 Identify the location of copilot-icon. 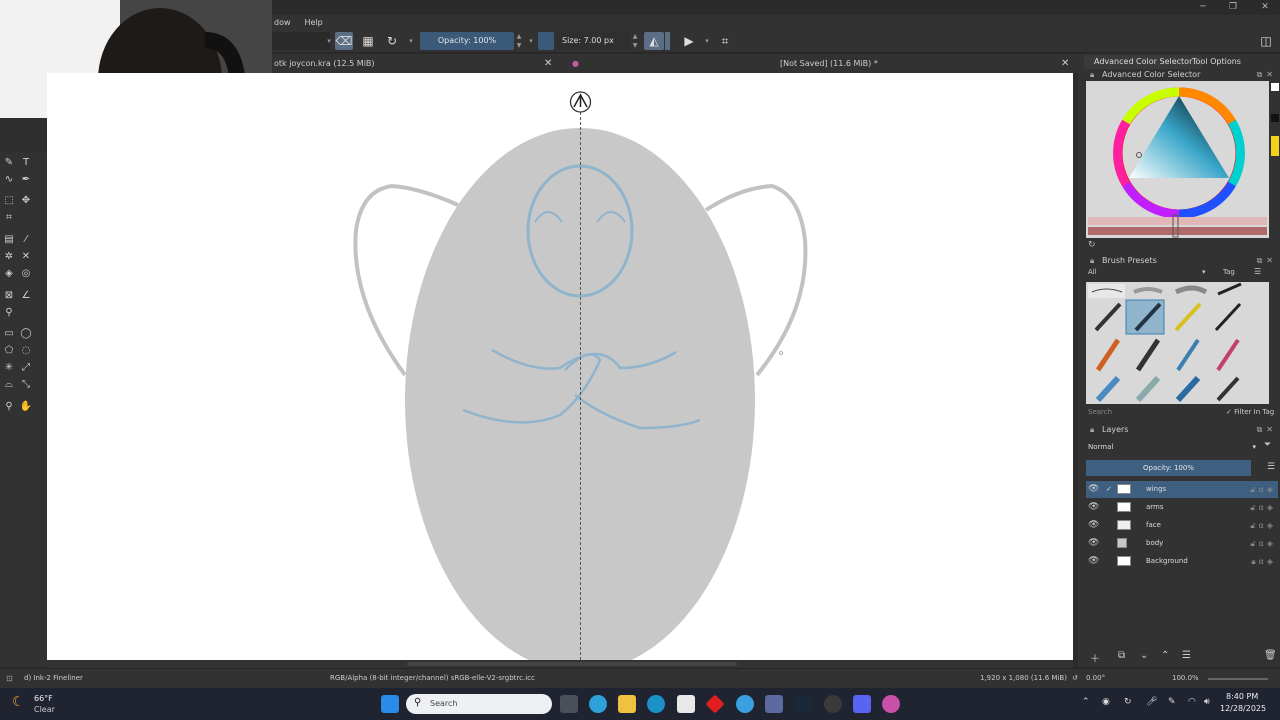
(598, 704).